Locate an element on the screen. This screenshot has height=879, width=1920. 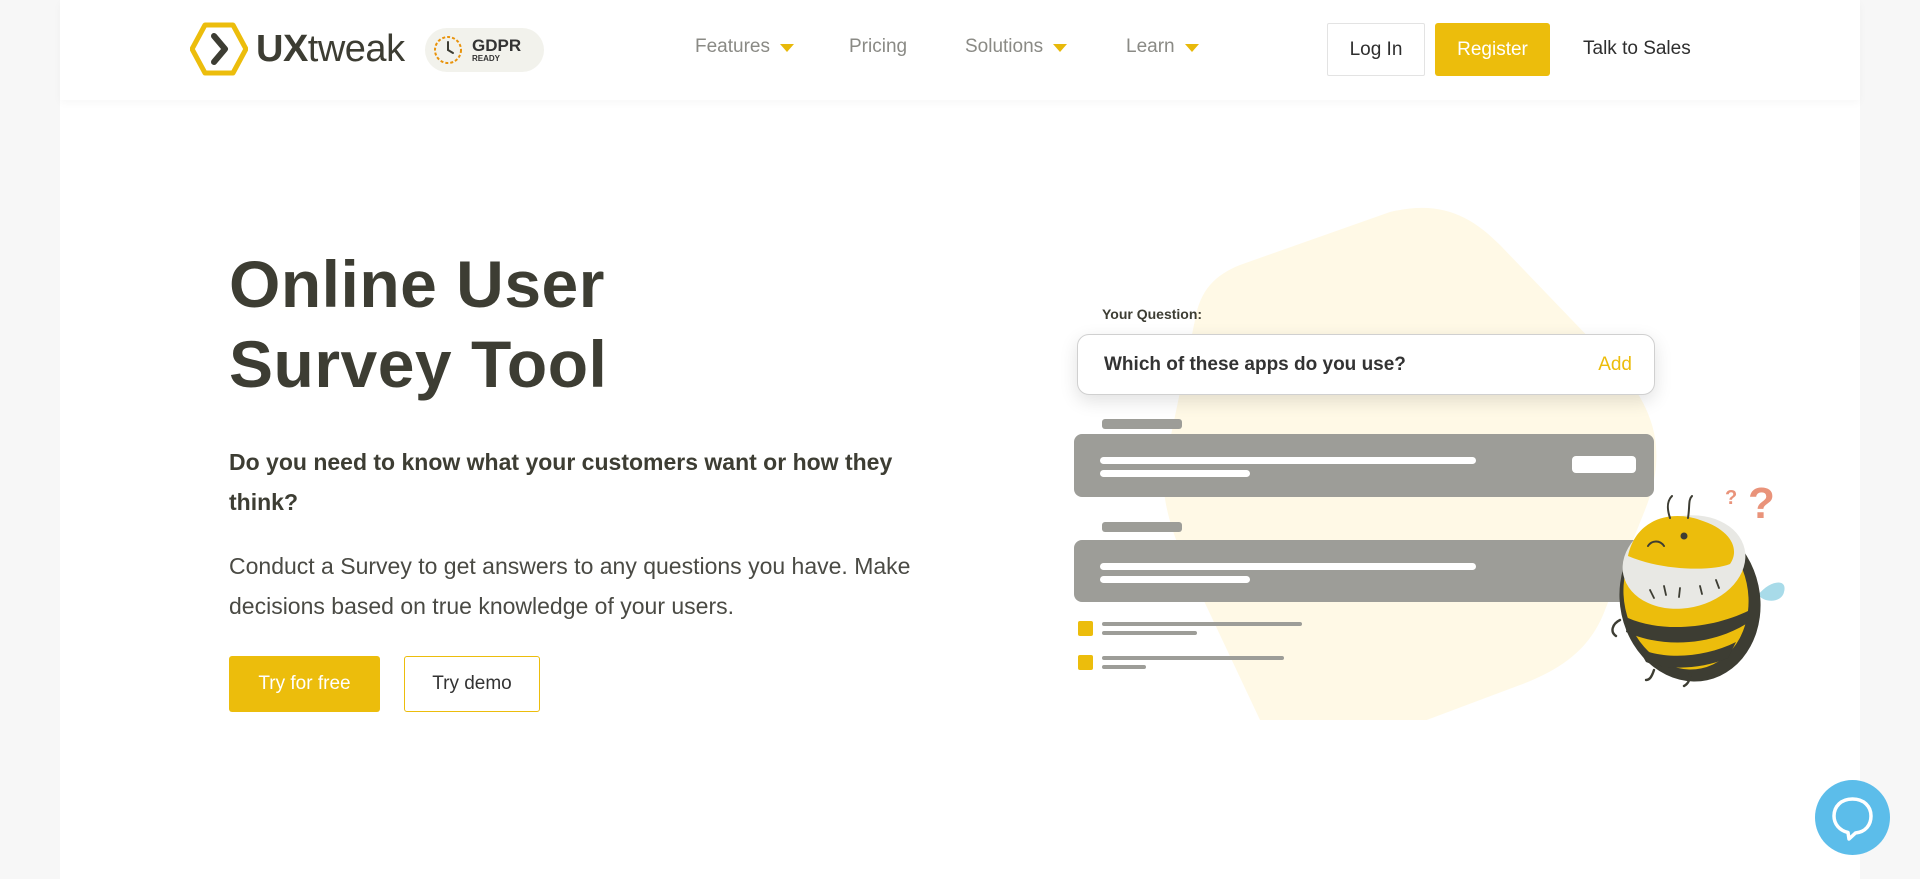
add-question-button: Add is located at coordinates (1615, 364).